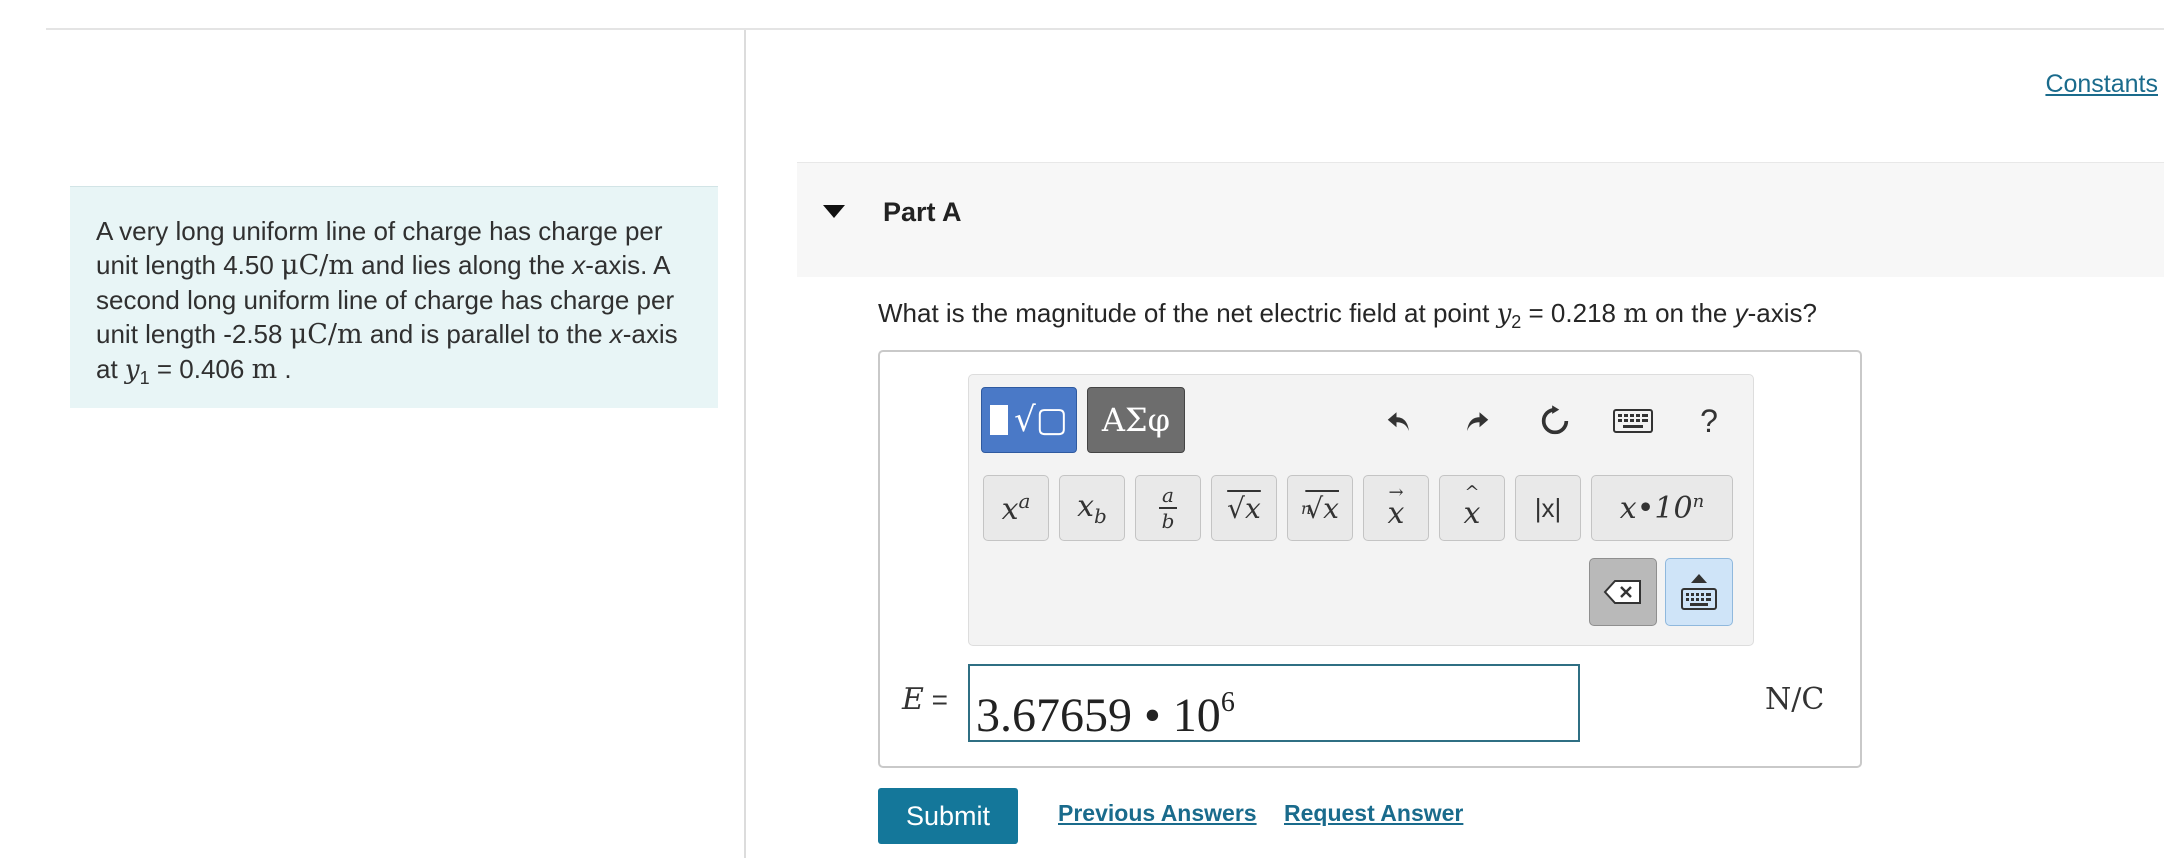 This screenshot has width=2164, height=858. Describe the element at coordinates (913, 699) in the screenshot. I see `equation-variable: E` at that location.